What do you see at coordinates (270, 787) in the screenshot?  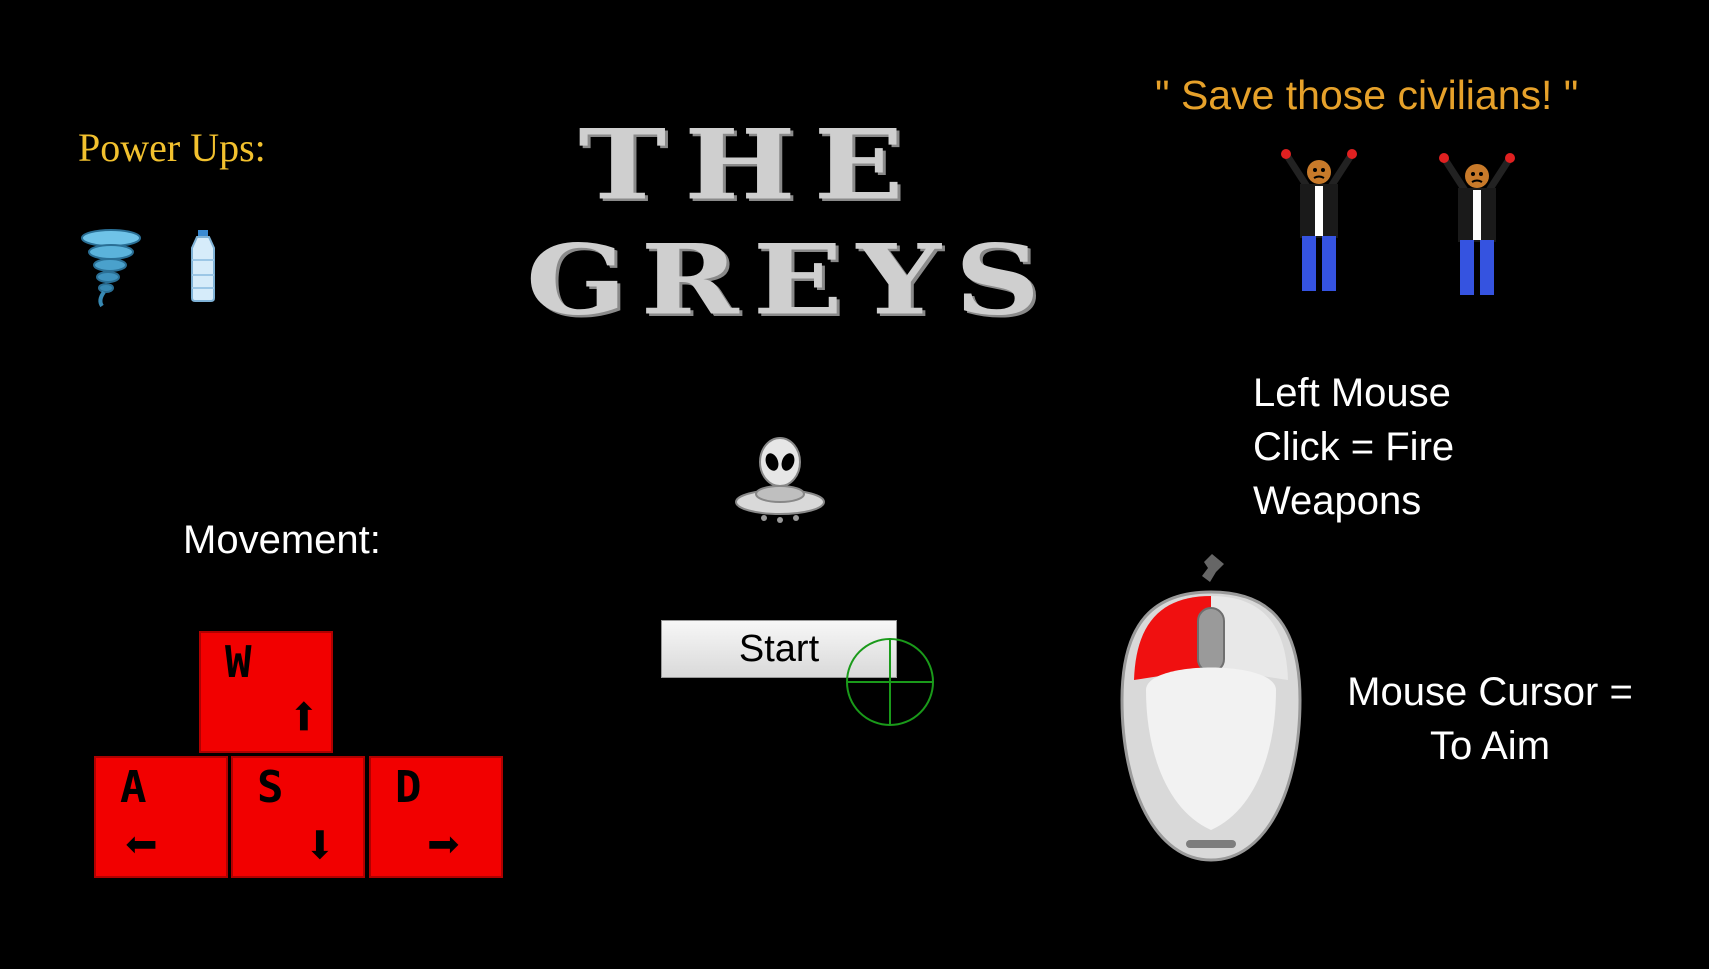 I see `s-key-letter: S` at bounding box center [270, 787].